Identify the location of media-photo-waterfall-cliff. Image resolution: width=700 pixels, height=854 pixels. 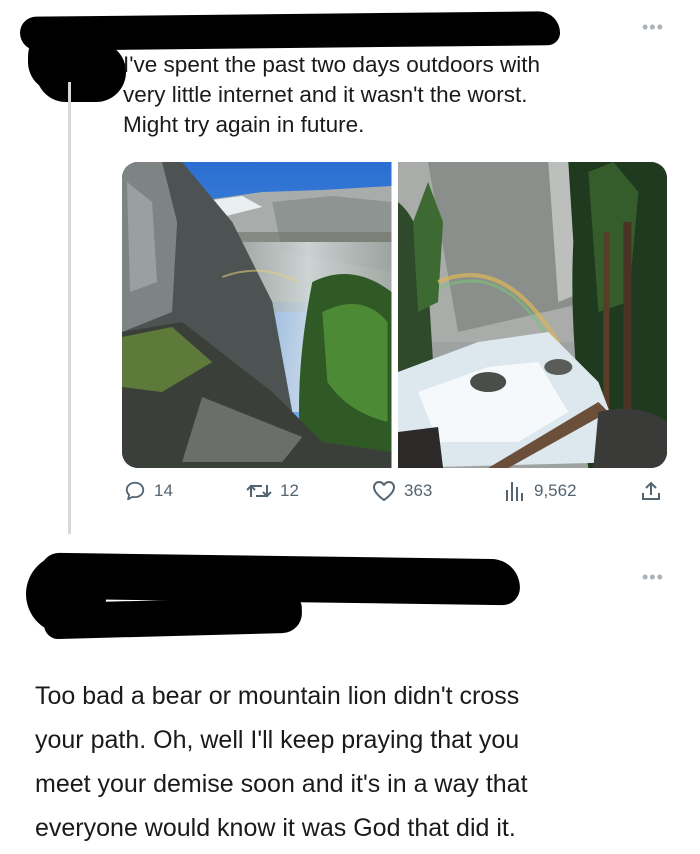
(257, 315).